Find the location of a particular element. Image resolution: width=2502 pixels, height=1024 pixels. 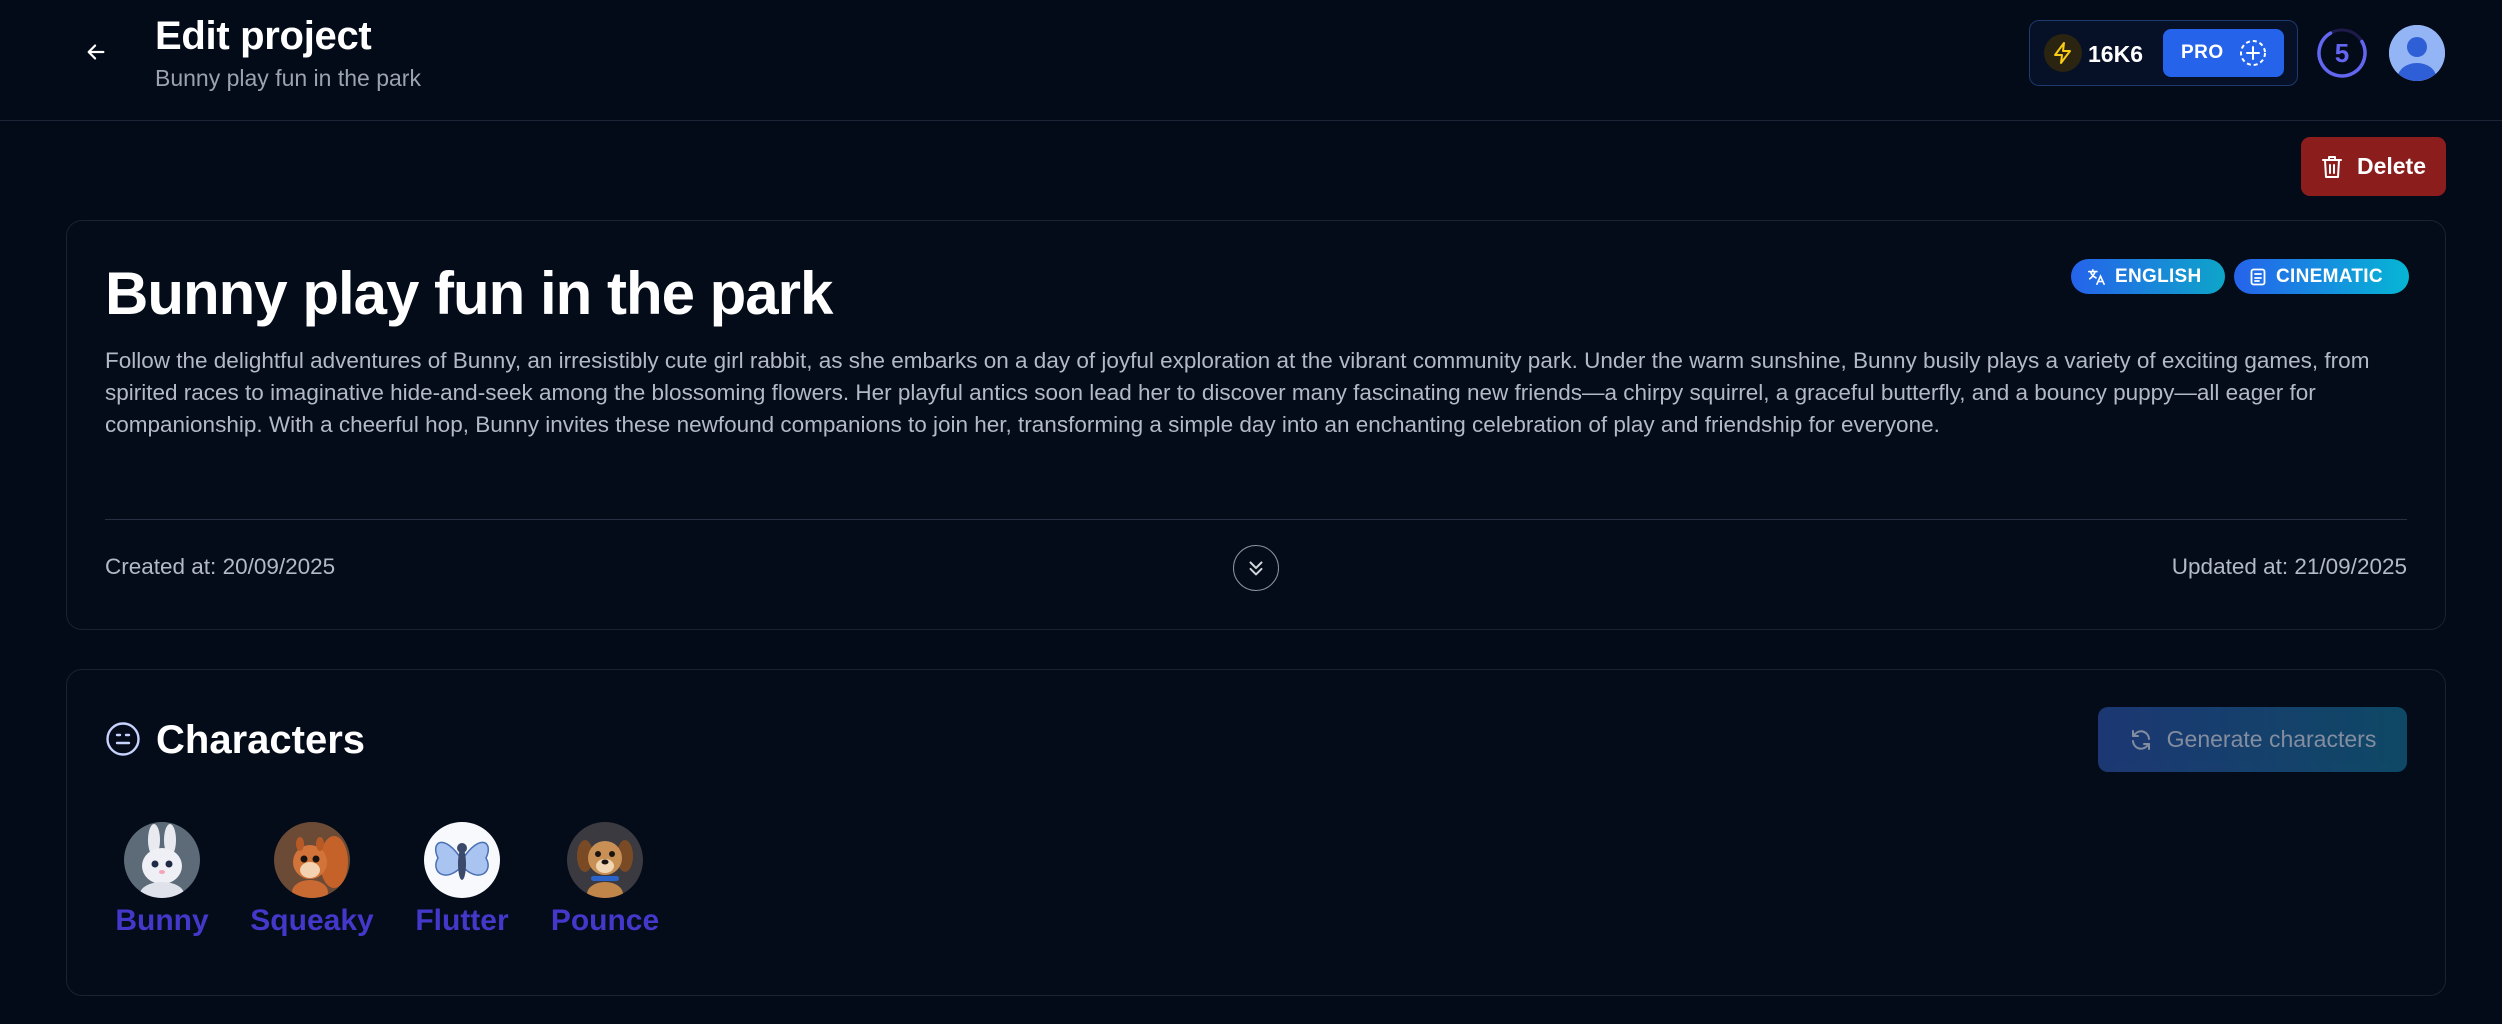

pro-upgrade-button: PRO is located at coordinates (2223, 53).